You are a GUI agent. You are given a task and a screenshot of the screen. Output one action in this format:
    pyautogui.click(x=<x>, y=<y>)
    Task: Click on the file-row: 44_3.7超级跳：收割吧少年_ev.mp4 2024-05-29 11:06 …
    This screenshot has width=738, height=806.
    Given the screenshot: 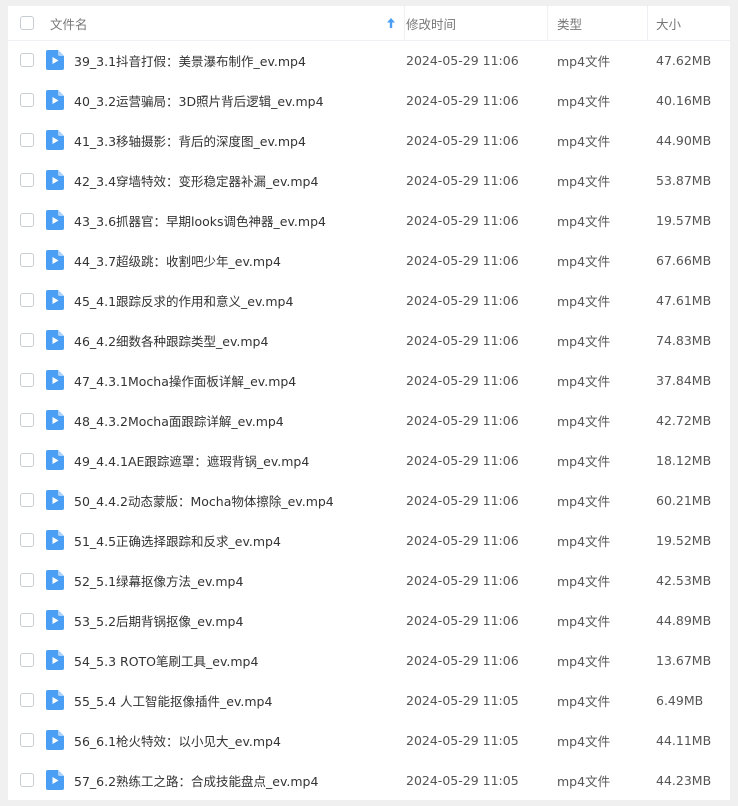 What is the action you would take?
    pyautogui.click(x=369, y=260)
    